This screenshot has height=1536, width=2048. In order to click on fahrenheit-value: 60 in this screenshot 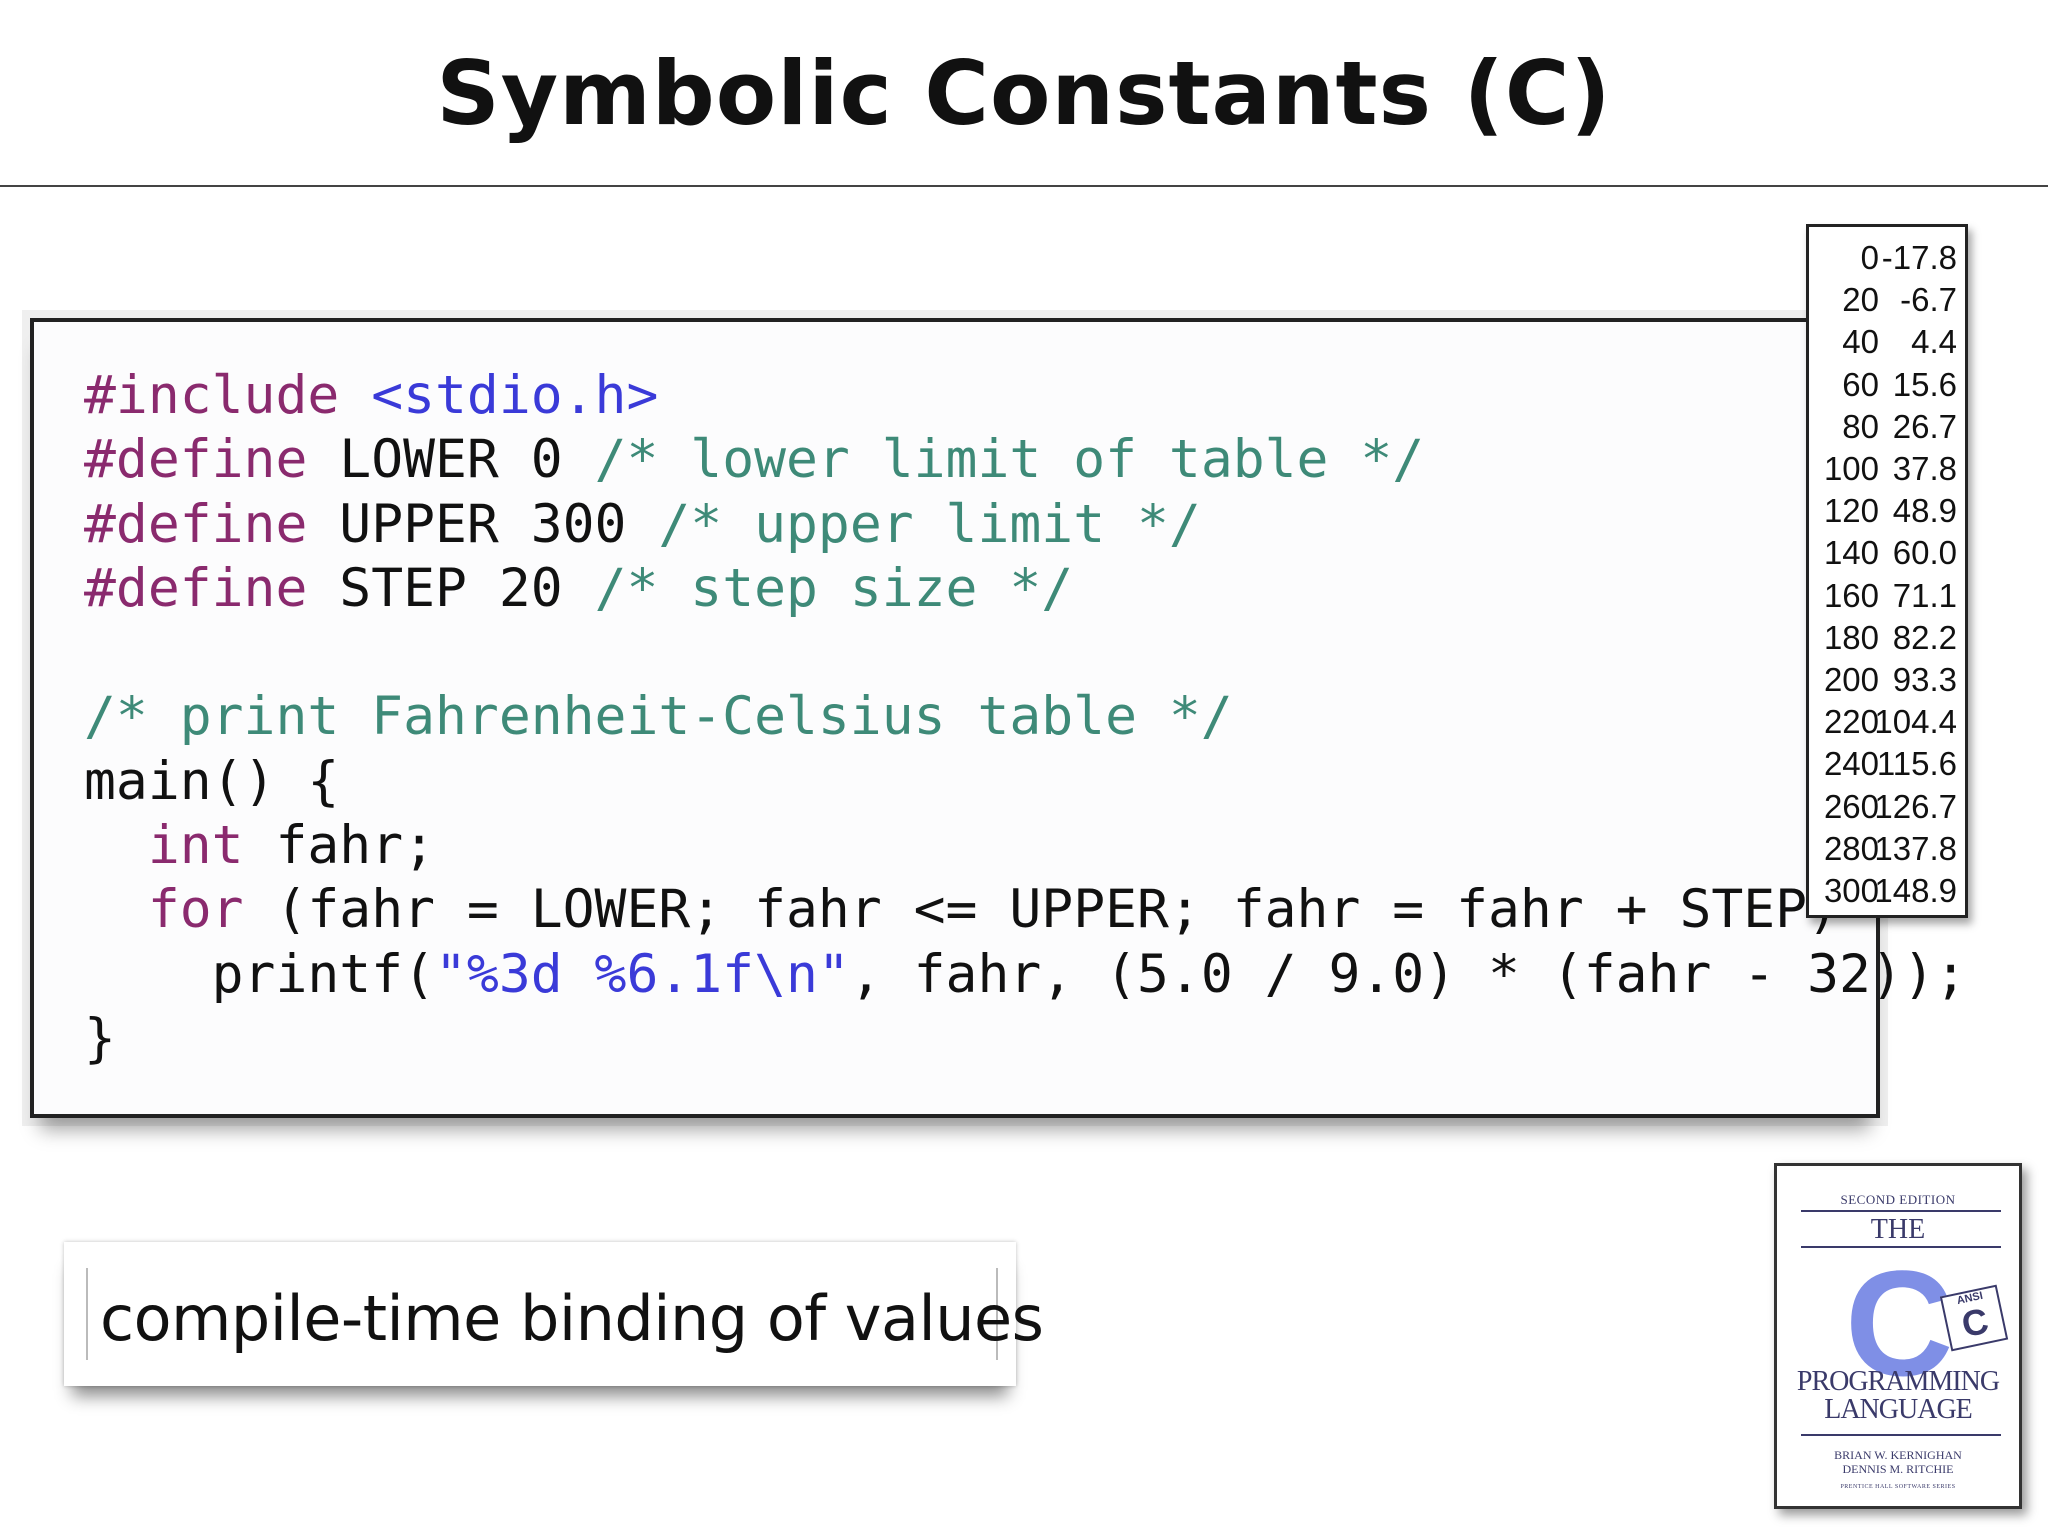, I will do `click(1860, 384)`.